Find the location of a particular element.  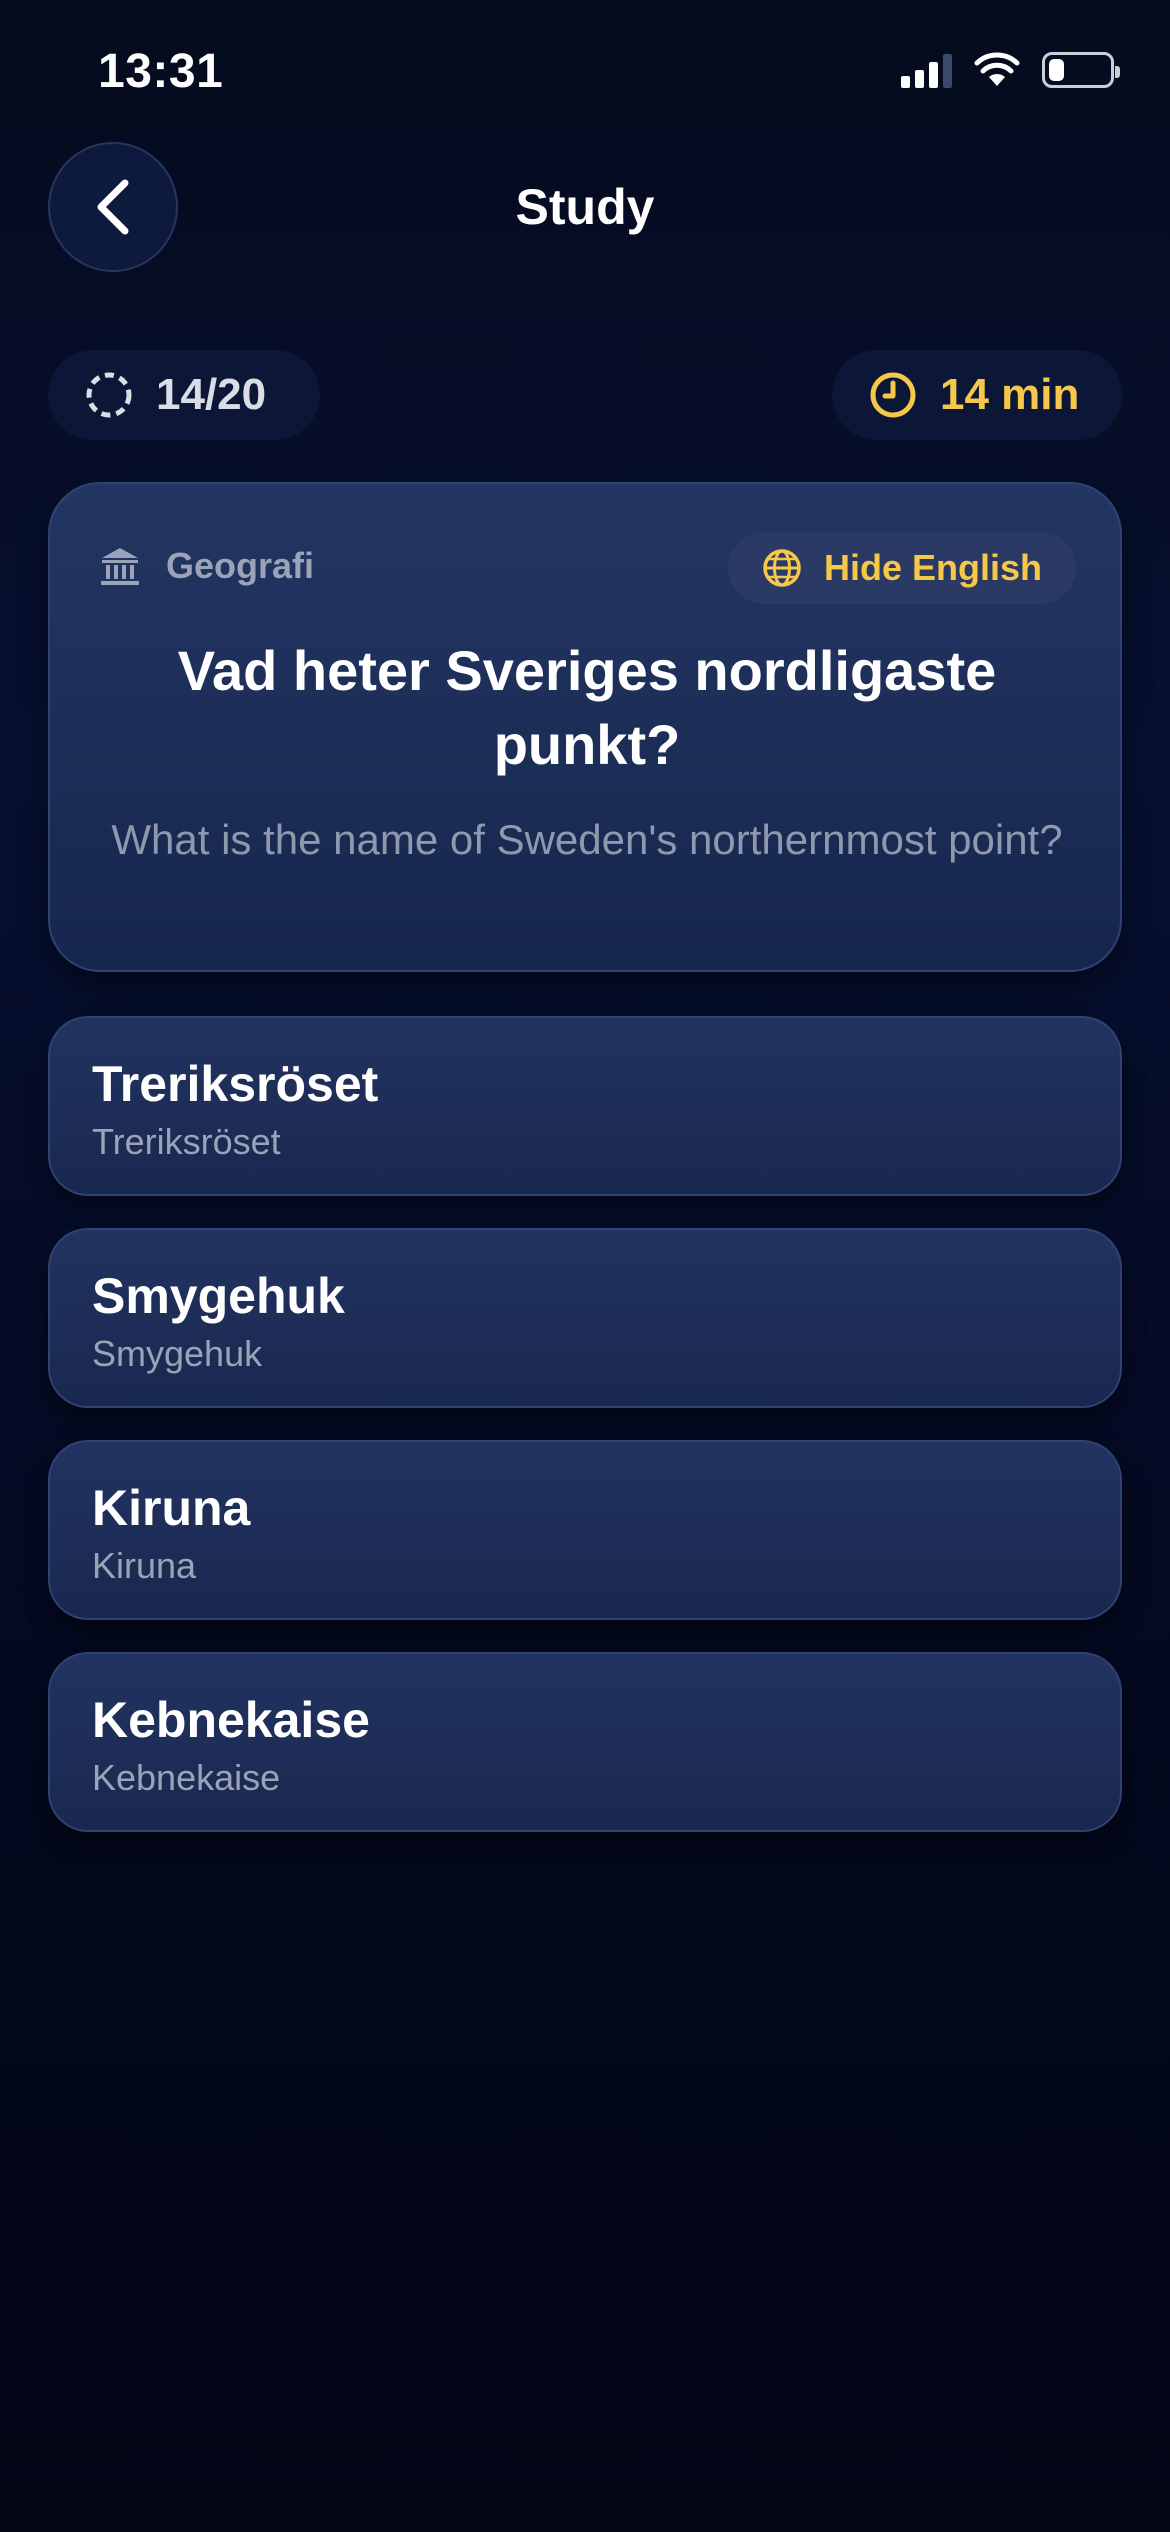

question-text-swedish: Vad heter Sveriges nordligaste punkt? is located at coordinates (587, 707).